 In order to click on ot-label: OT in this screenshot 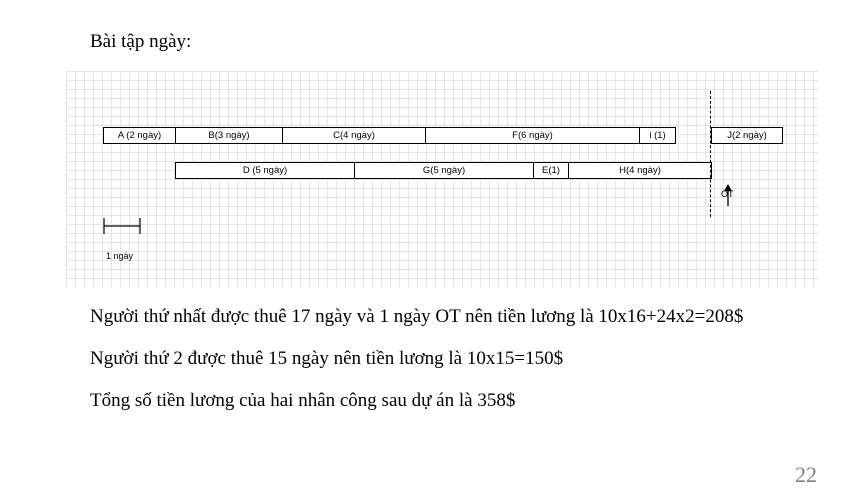, I will do `click(727, 194)`.